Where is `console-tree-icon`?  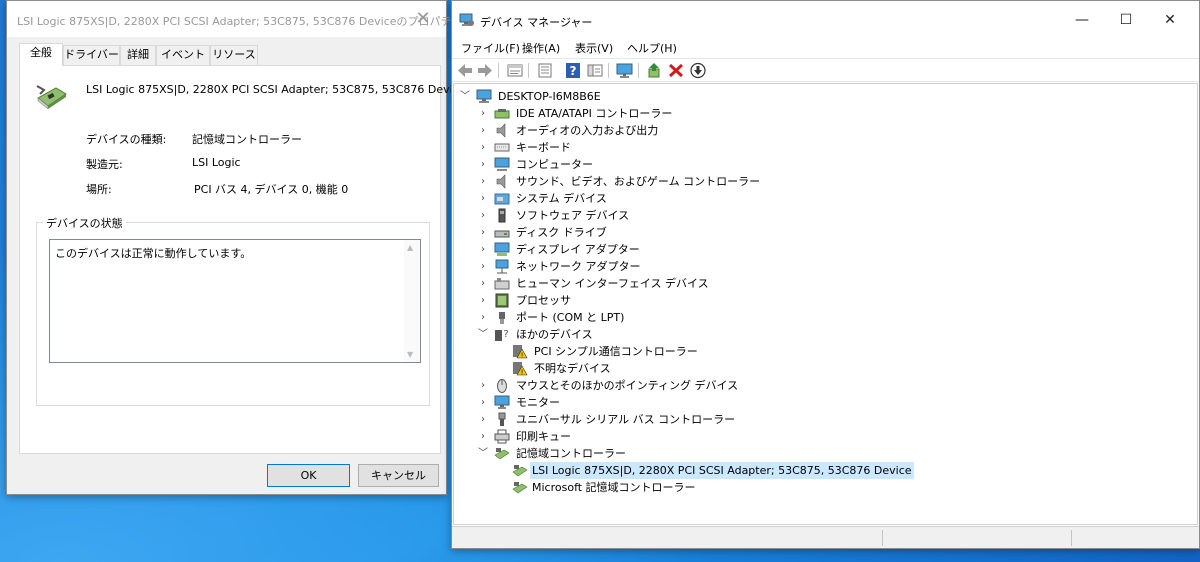 console-tree-icon is located at coordinates (595, 70).